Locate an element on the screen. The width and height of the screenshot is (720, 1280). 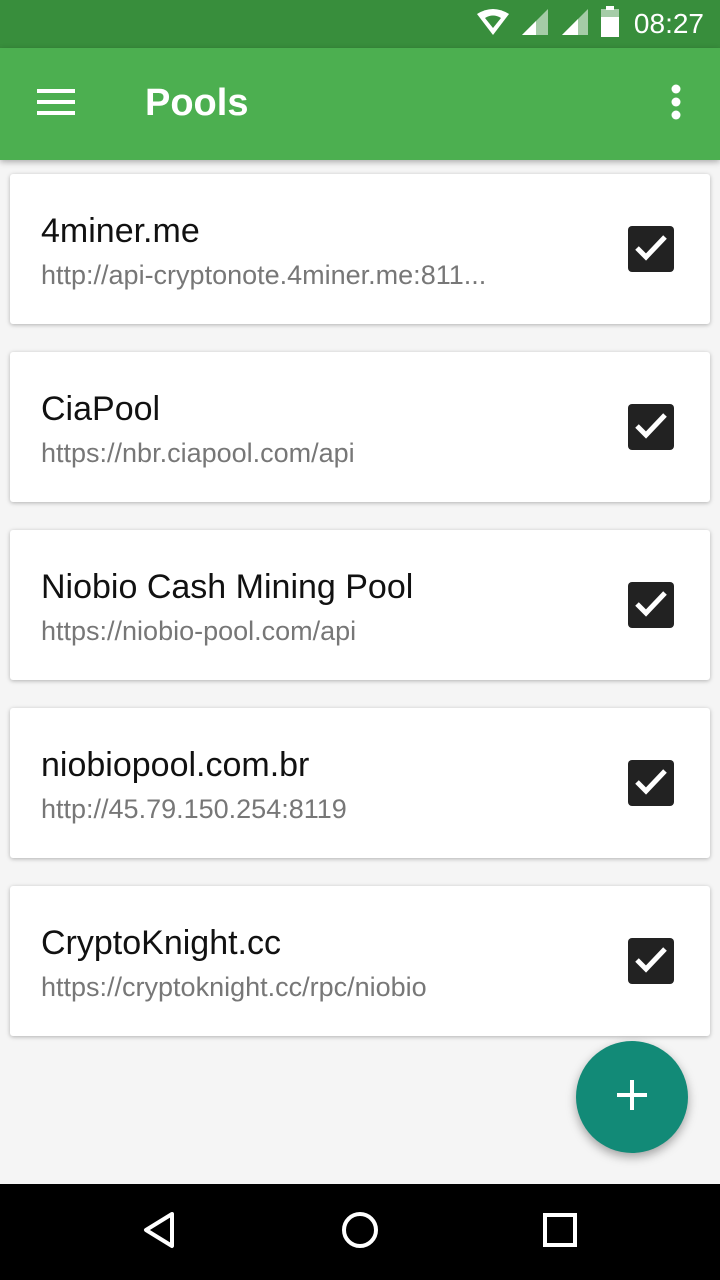
navigation-bar is located at coordinates (360, 1232).